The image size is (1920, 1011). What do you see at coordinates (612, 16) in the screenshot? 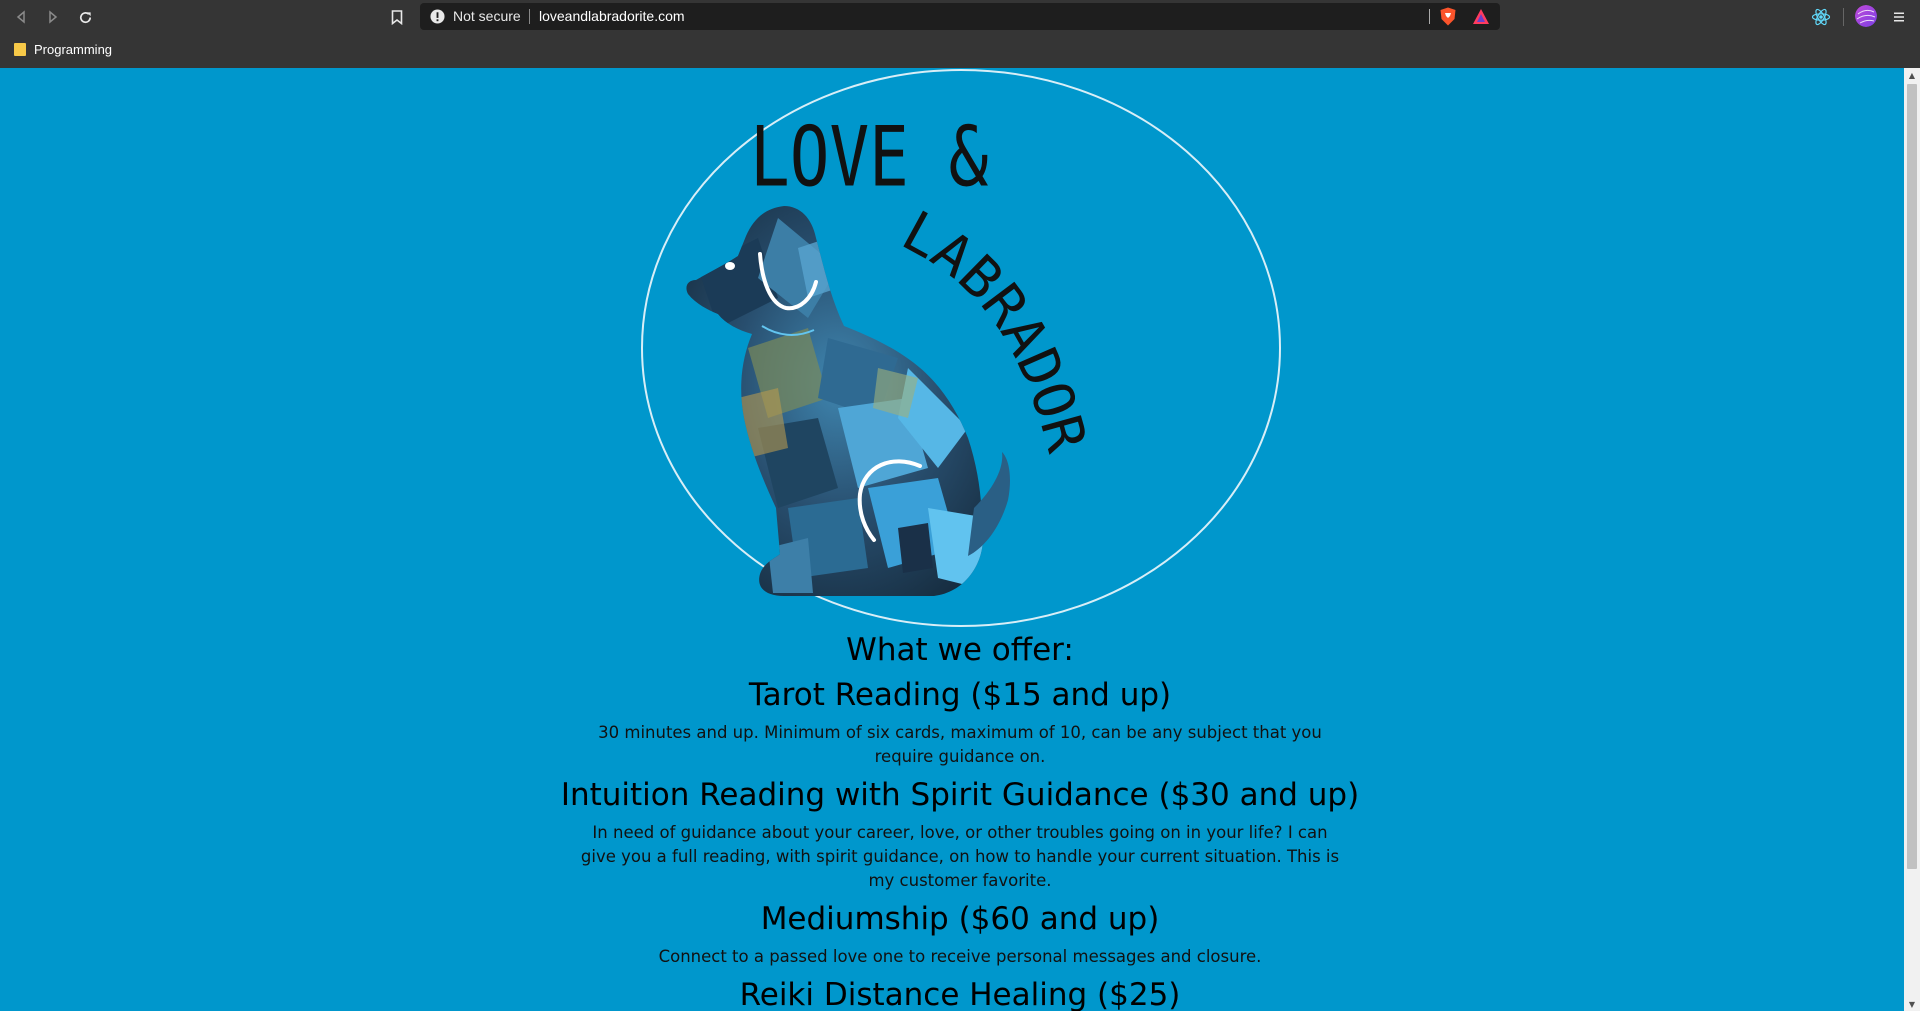
I see `url-text: loveandlabradorite.com` at bounding box center [612, 16].